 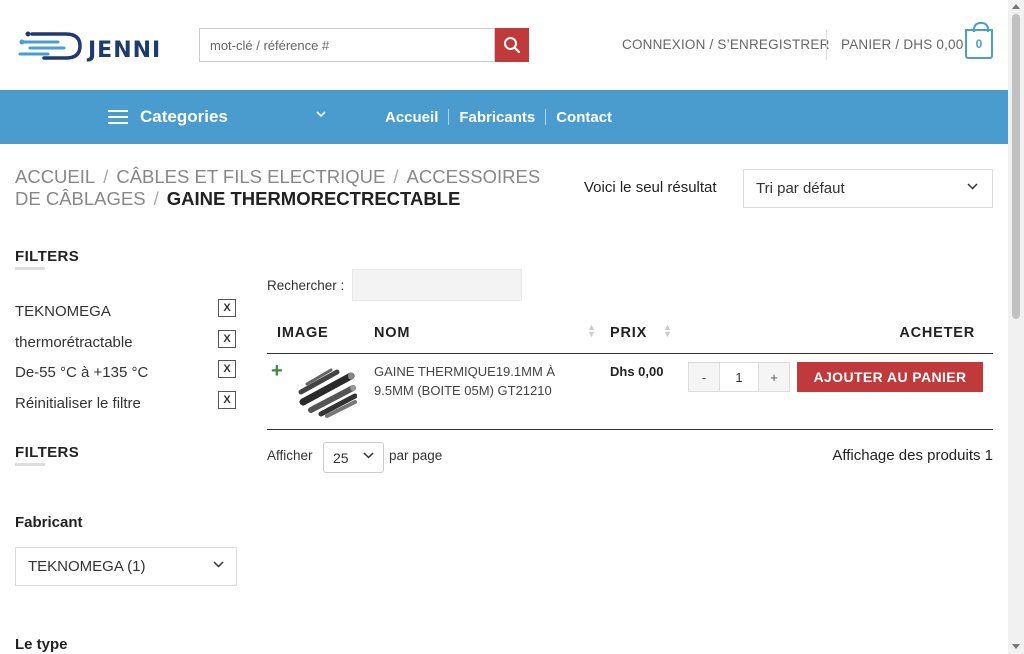 What do you see at coordinates (303, 333) in the screenshot?
I see `column-header-image: IMAGE` at bounding box center [303, 333].